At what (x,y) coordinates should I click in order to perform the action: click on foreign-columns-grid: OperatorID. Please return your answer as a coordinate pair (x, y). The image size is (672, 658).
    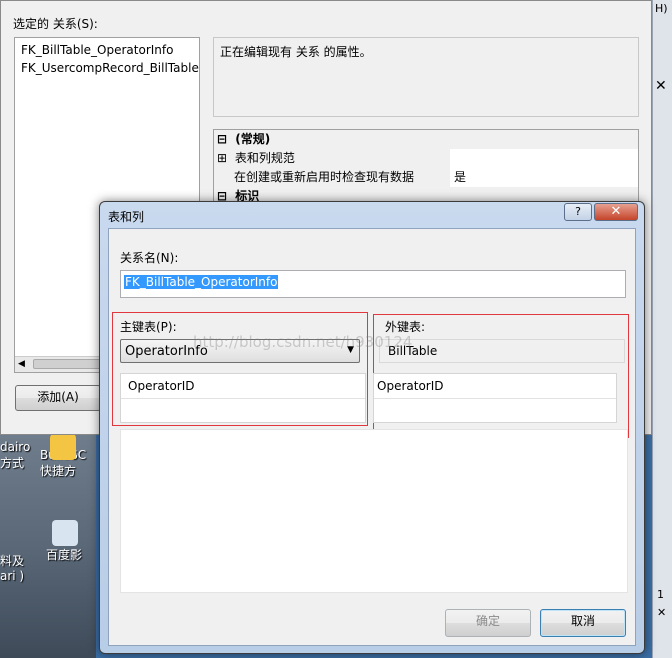
    Looking at the image, I should click on (495, 398).